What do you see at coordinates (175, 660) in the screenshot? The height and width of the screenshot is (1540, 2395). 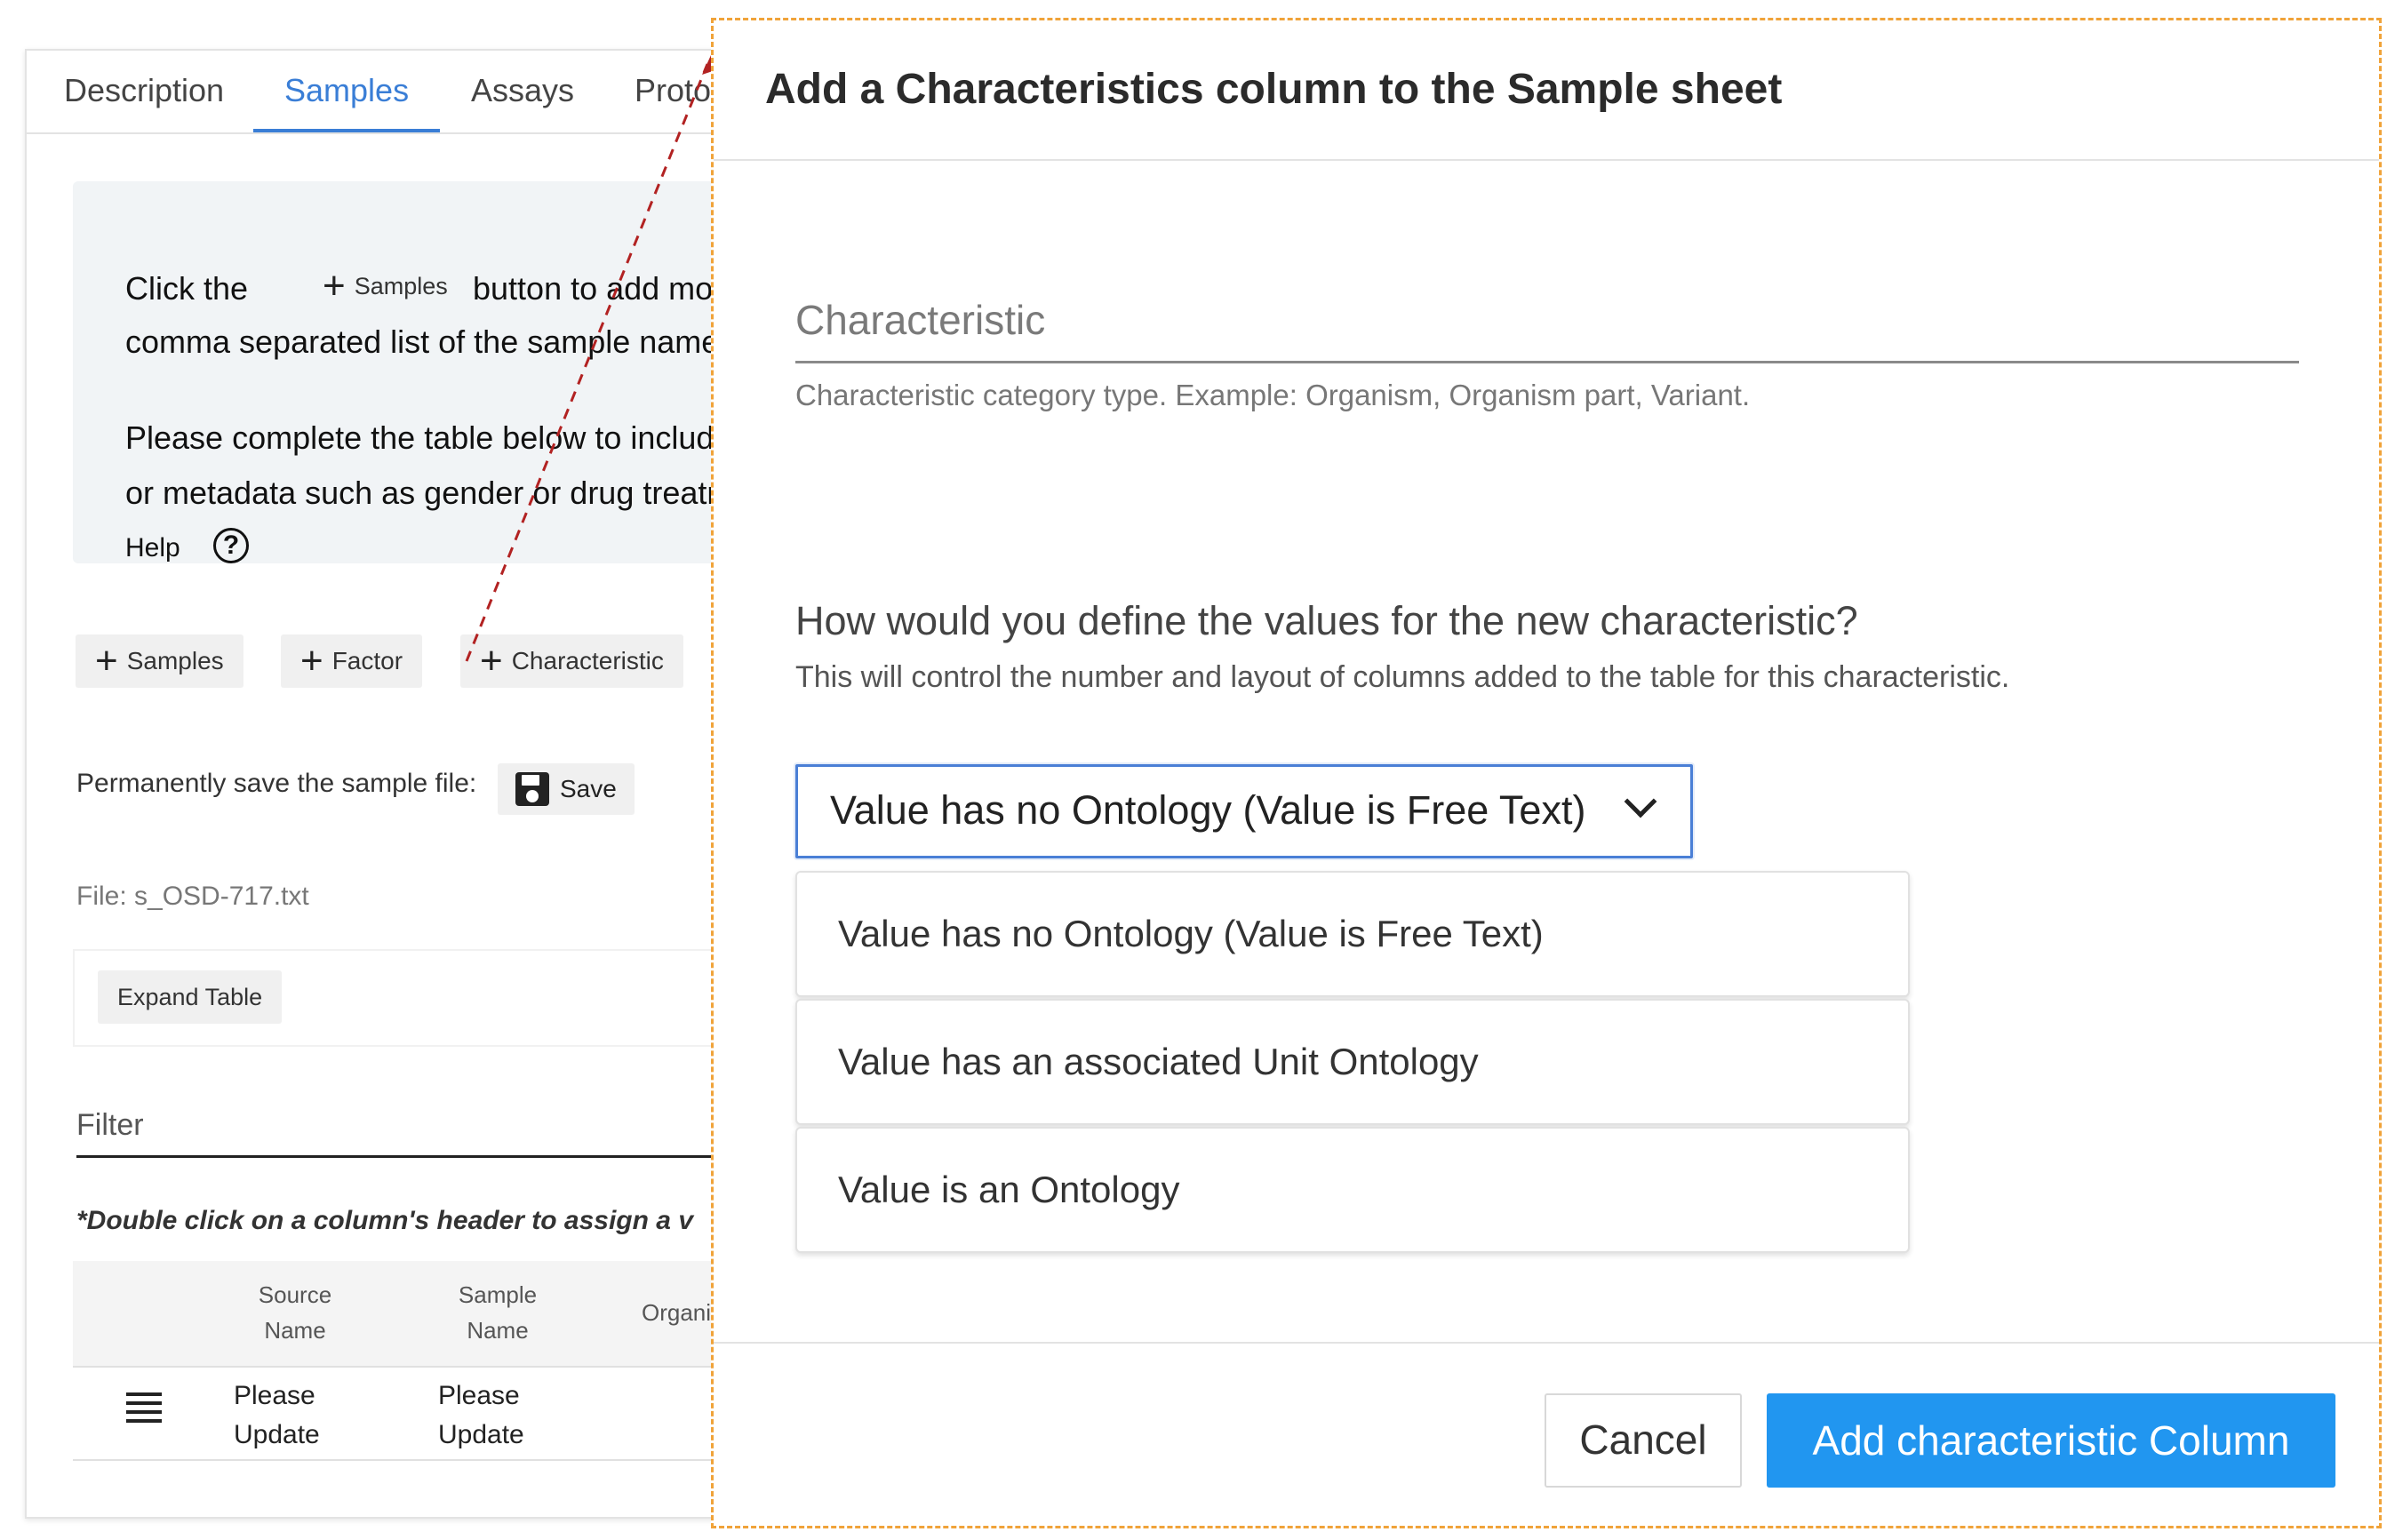 I see `add-samples-label: Samples` at bounding box center [175, 660].